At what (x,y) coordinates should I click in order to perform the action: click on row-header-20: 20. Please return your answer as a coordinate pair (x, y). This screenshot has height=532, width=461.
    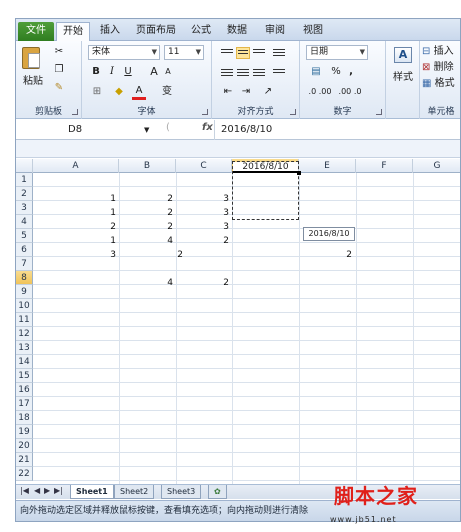
    Looking at the image, I should click on (24, 446).